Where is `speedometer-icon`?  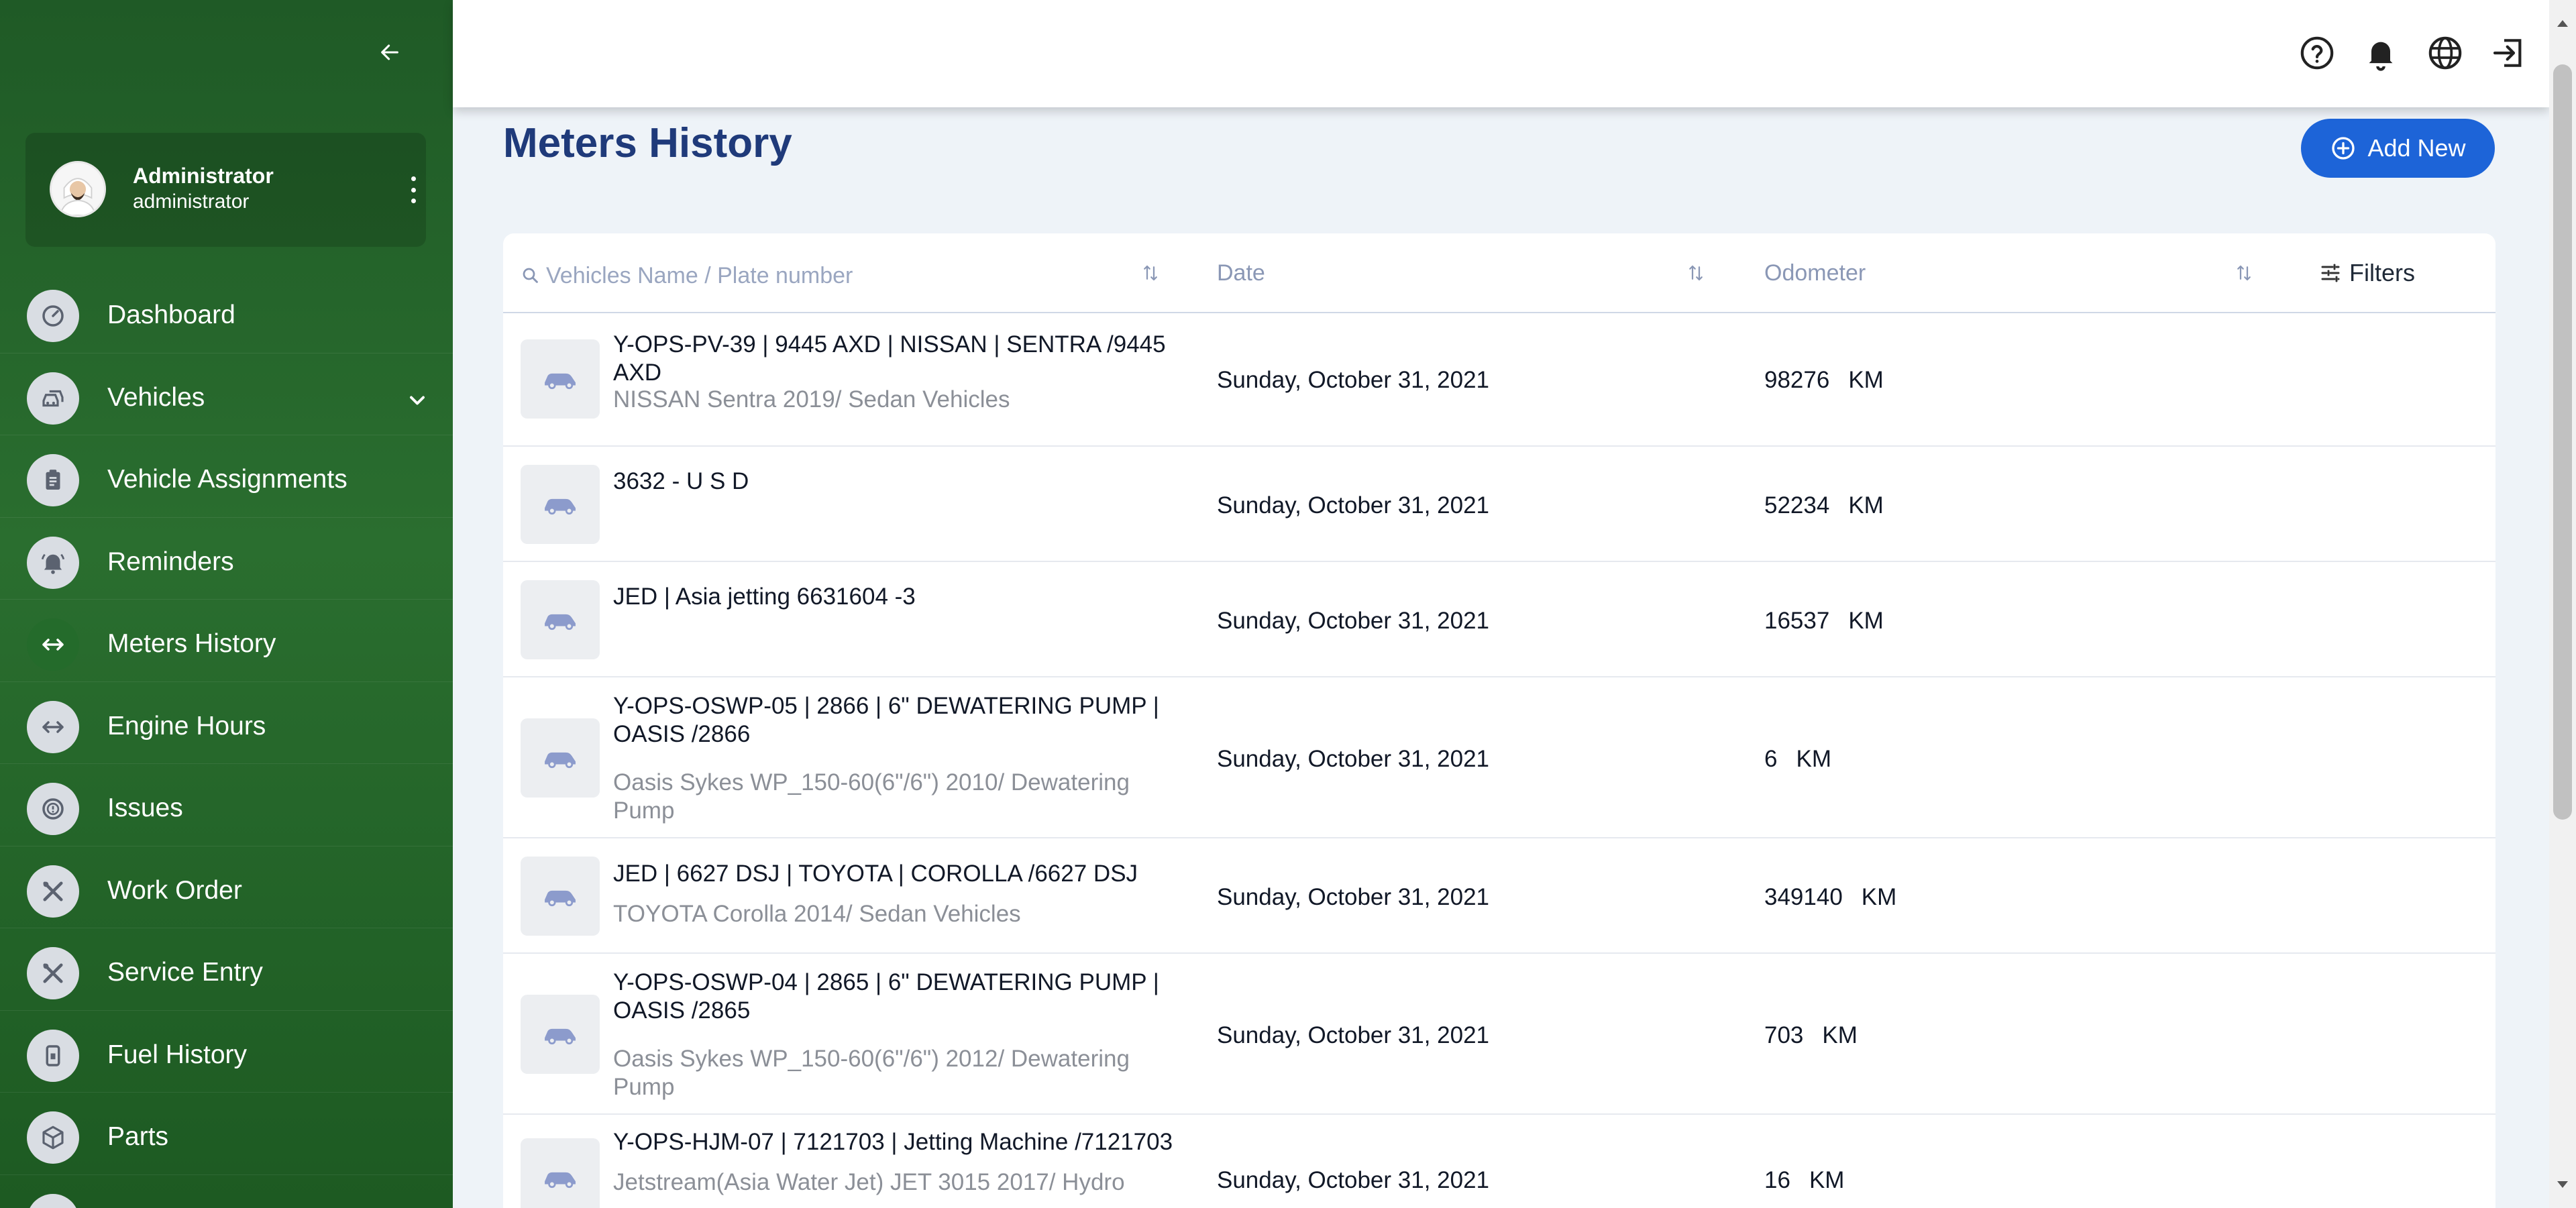
speedometer-icon is located at coordinates (53, 316).